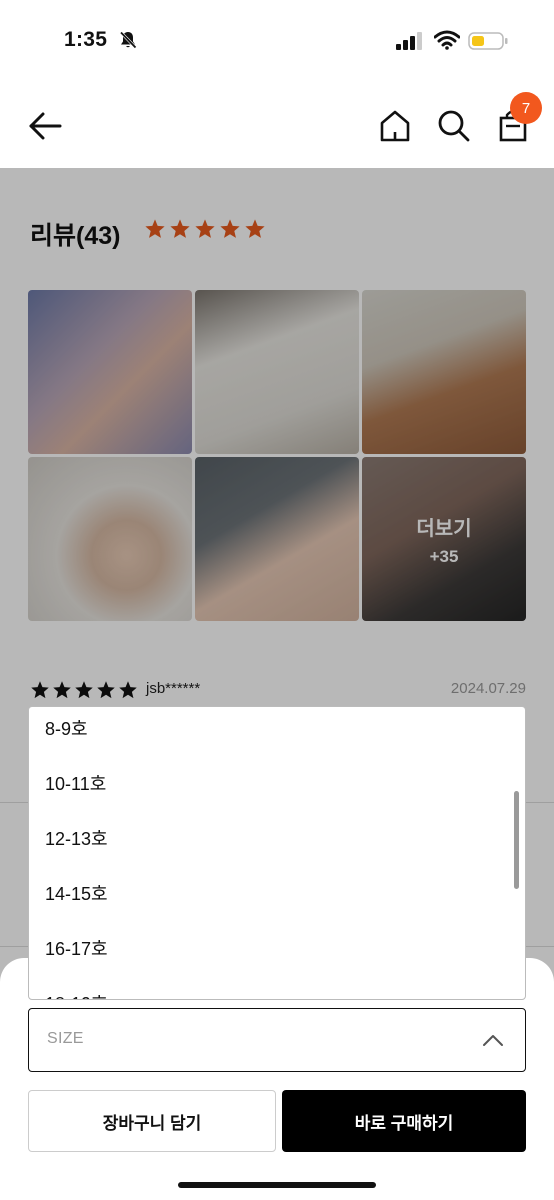 The image size is (554, 1200). I want to click on buy-now-button: 바로 구매하기, so click(404, 1121).